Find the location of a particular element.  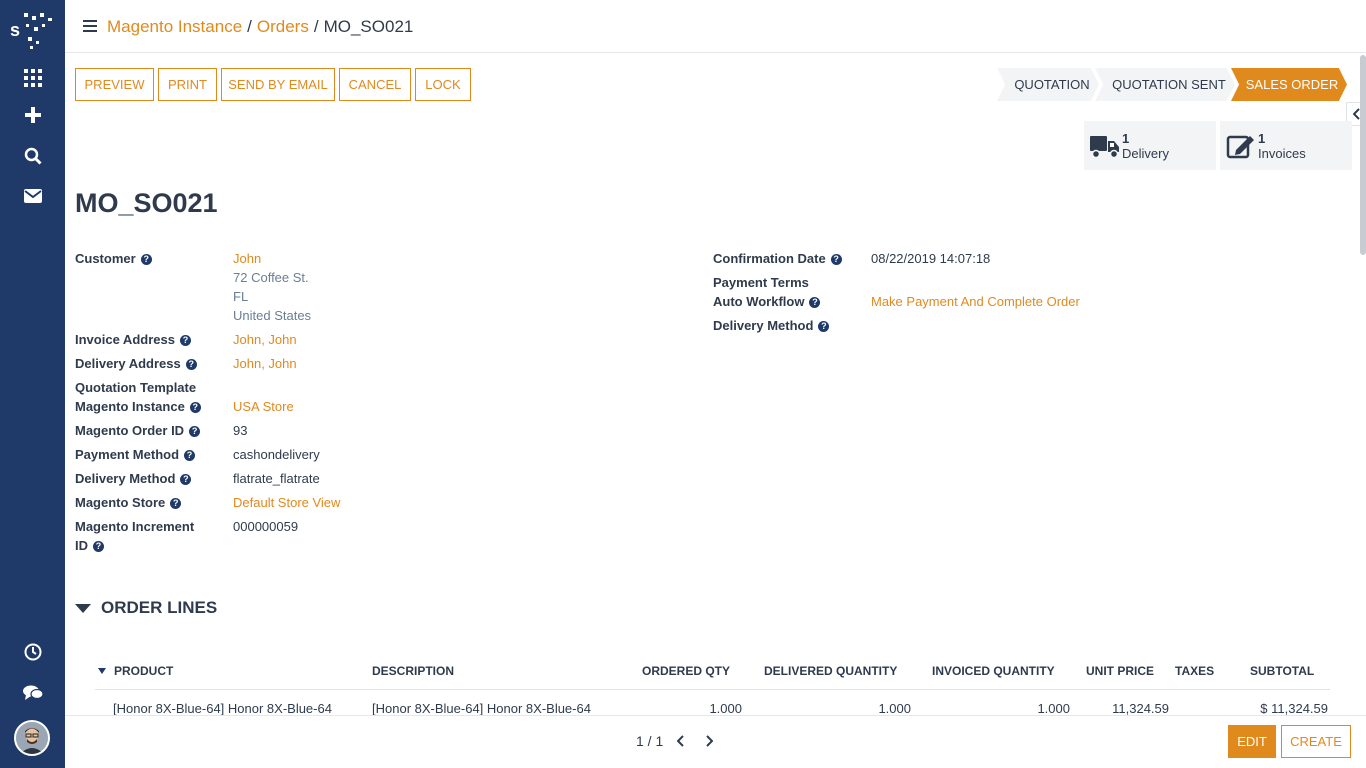

breadcrumb-orders: Orders is located at coordinates (283, 26).